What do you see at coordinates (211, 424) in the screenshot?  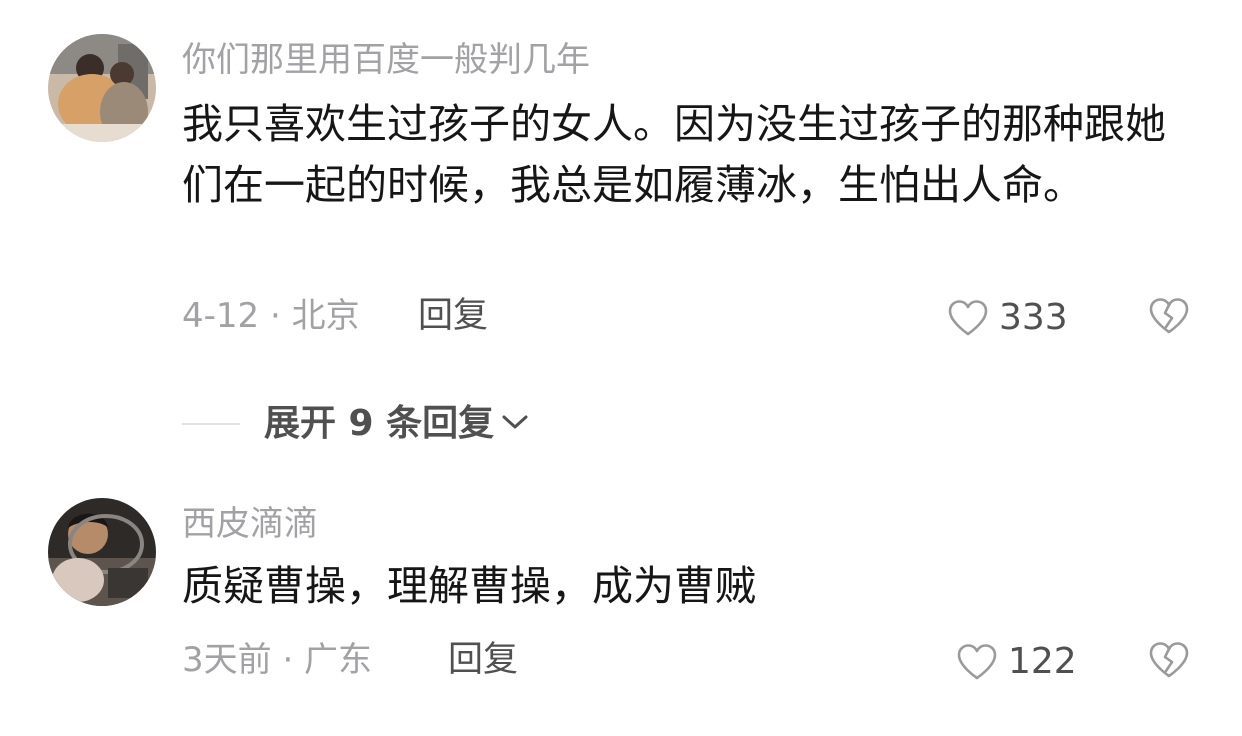 I see `divider-line` at bounding box center [211, 424].